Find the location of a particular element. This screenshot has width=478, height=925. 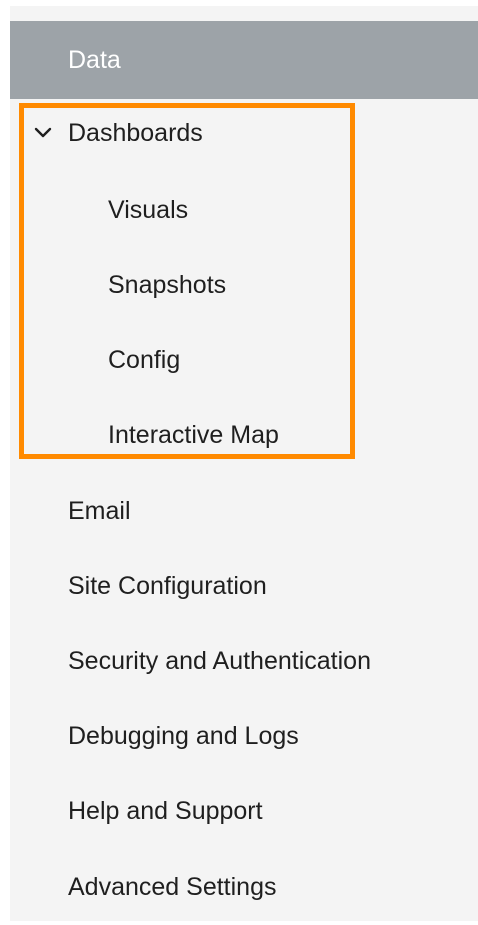

sidebar-item-label: Advanced Settings is located at coordinates (172, 886).